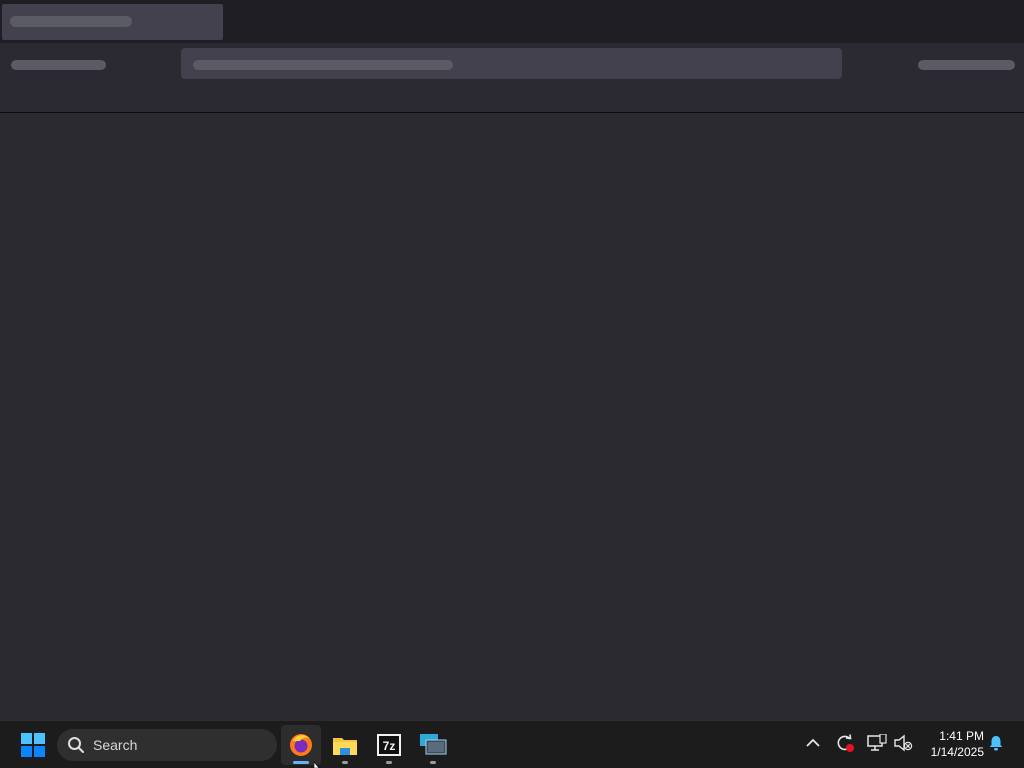  I want to click on show-hidden-icons-button, so click(813, 743).